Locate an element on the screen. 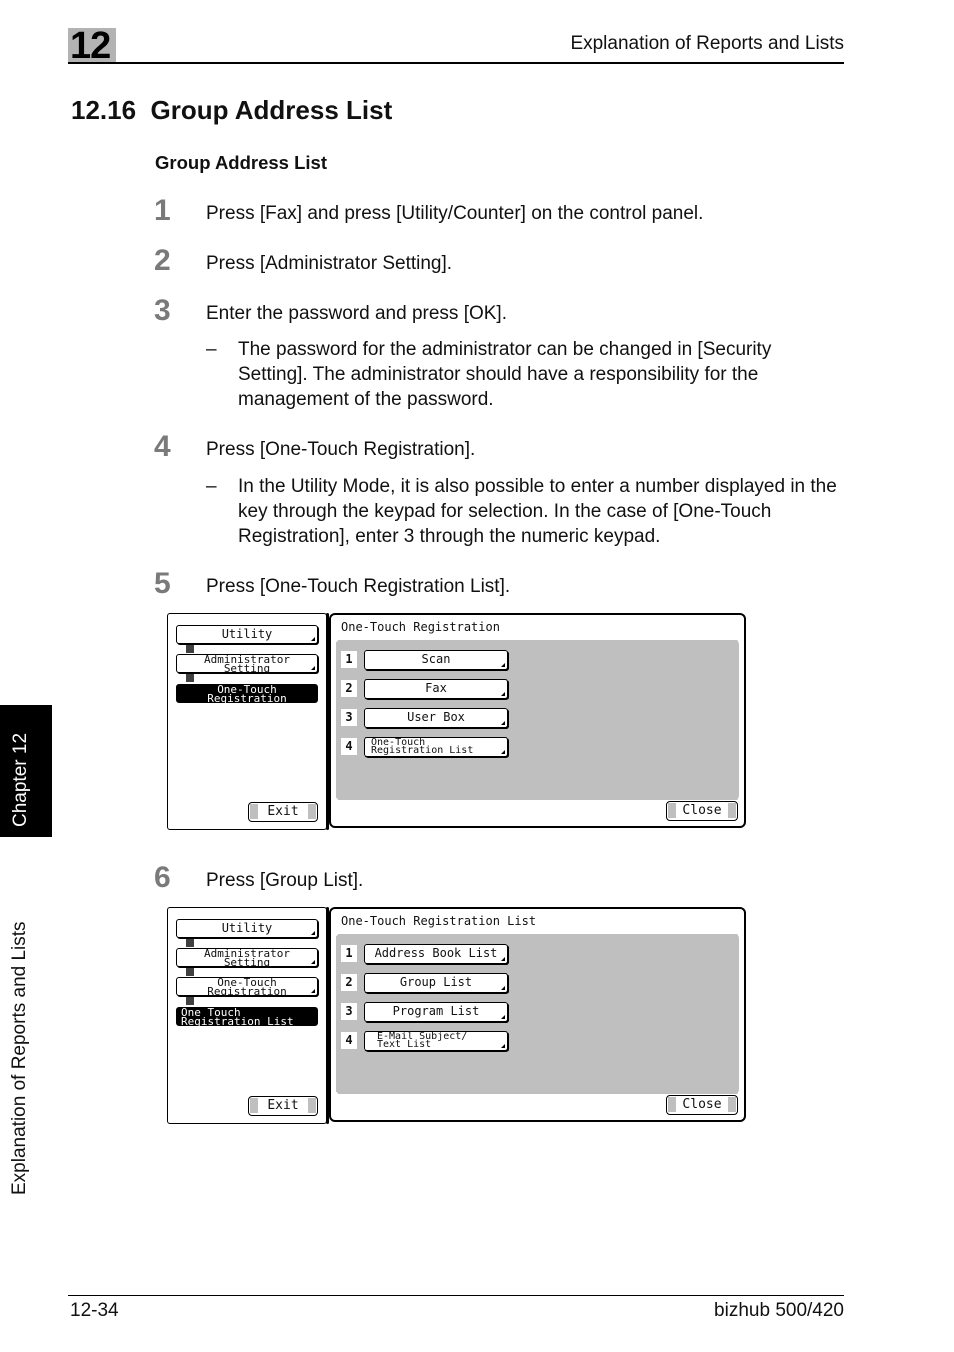 This screenshot has height=1352, width=954. step-text: Press [One-Touch Registration]. is located at coordinates (341, 449).